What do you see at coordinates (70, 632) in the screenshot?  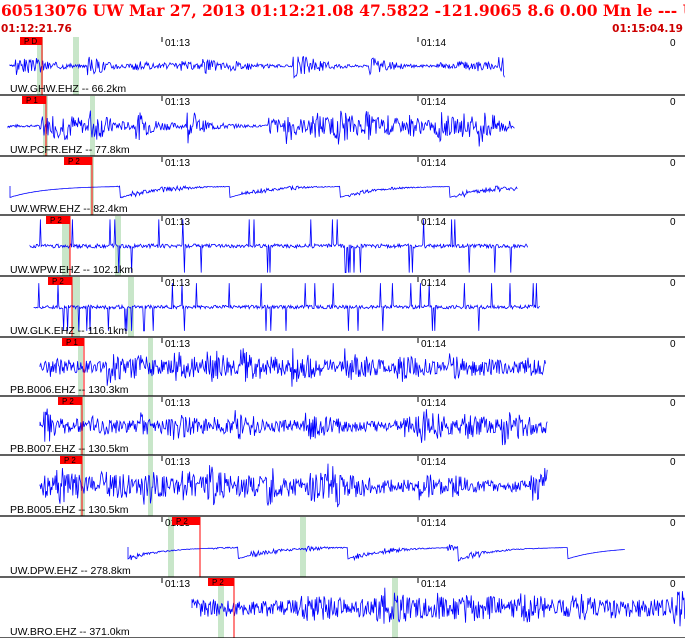 I see `station-label: UW.BRO.EHZ -- 371.0km` at bounding box center [70, 632].